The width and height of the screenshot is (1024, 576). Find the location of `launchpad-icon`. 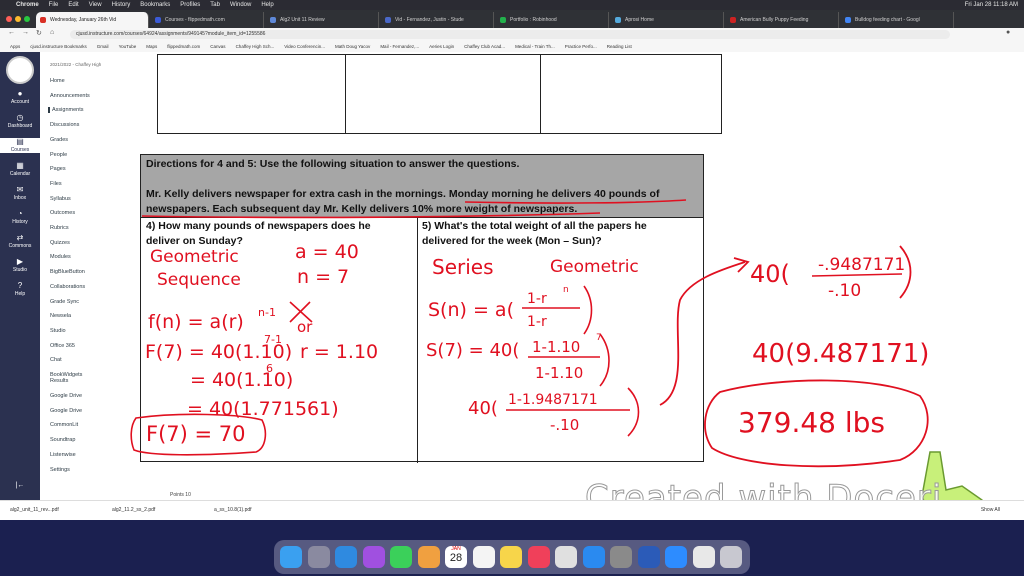

launchpad-icon is located at coordinates (318, 557).